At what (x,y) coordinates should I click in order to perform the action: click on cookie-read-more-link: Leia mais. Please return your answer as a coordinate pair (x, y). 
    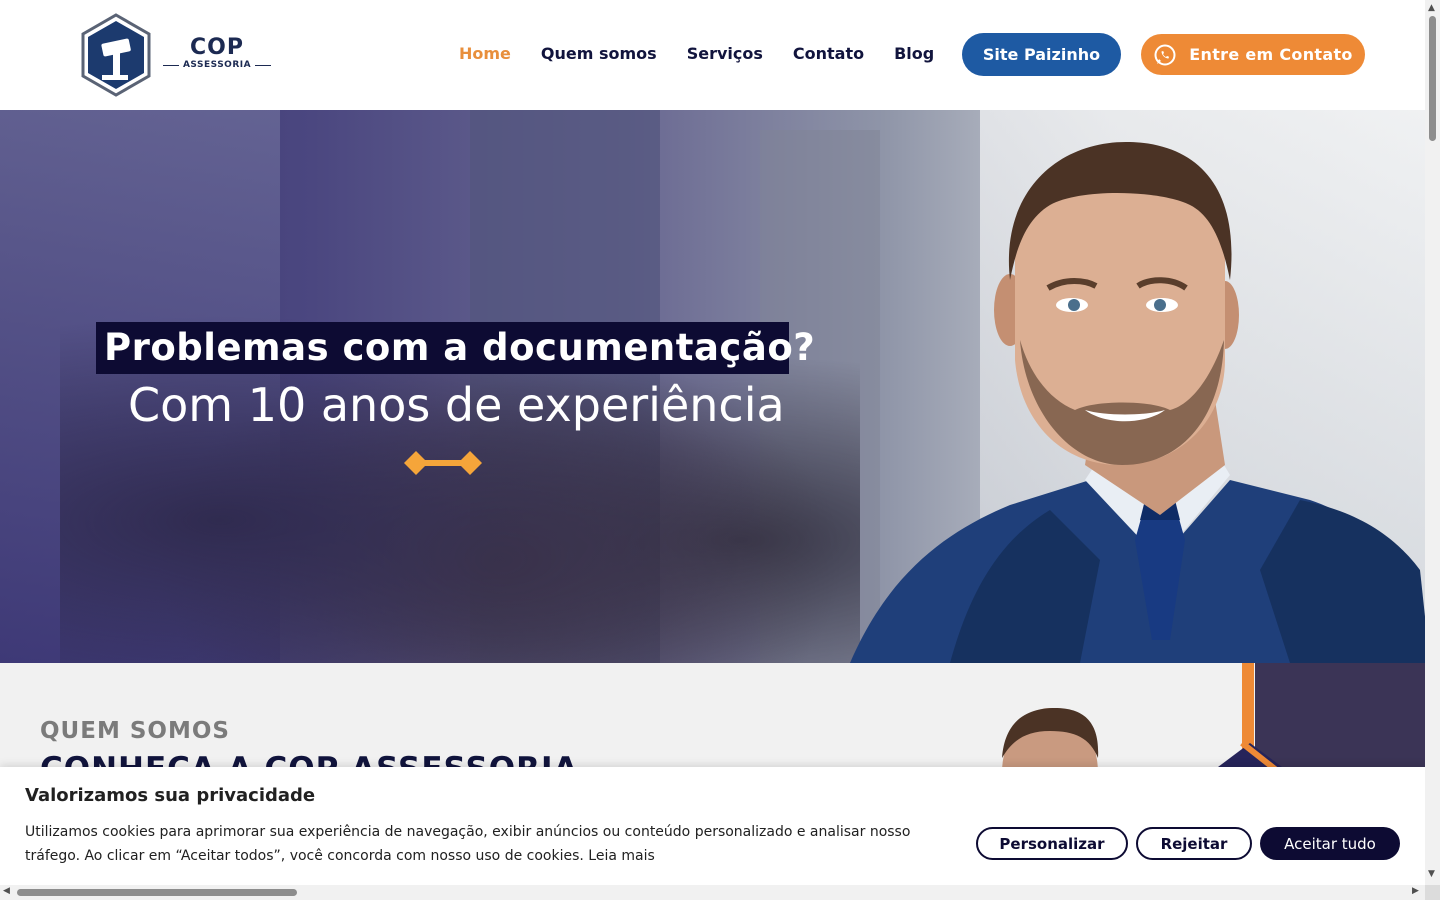
    Looking at the image, I should click on (621, 856).